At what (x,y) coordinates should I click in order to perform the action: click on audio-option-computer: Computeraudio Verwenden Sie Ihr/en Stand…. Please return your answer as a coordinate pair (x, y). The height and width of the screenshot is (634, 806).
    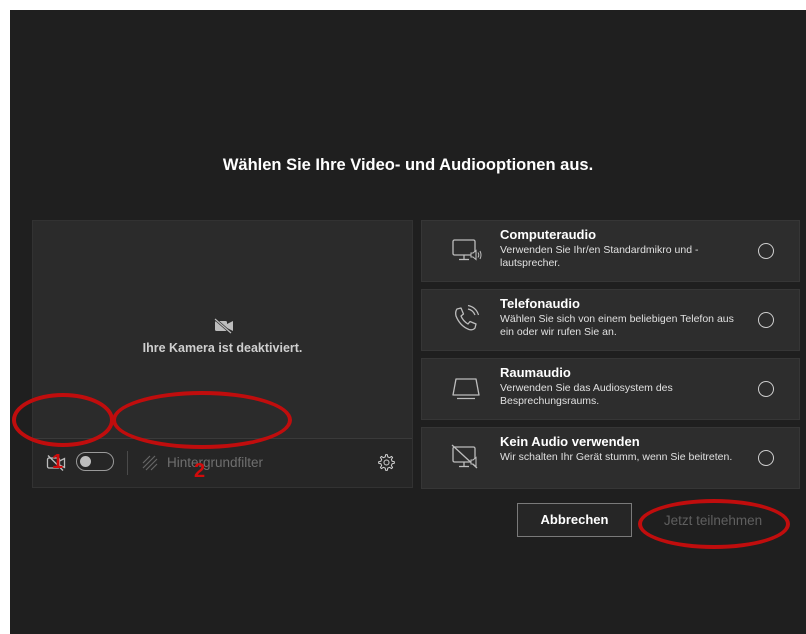
    Looking at the image, I should click on (610, 251).